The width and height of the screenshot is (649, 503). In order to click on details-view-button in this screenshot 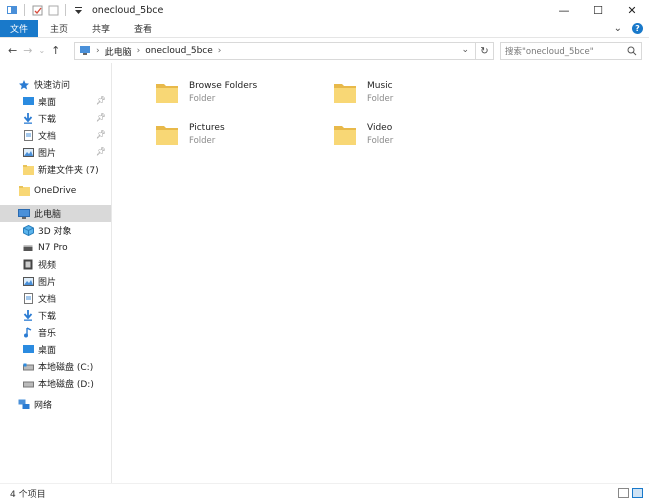, I will do `click(623, 493)`.